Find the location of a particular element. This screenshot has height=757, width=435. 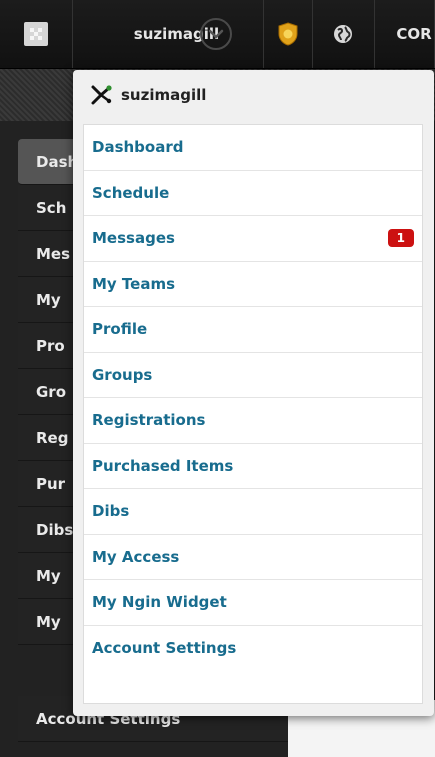

menu-item-label: Schedule is located at coordinates (131, 192).